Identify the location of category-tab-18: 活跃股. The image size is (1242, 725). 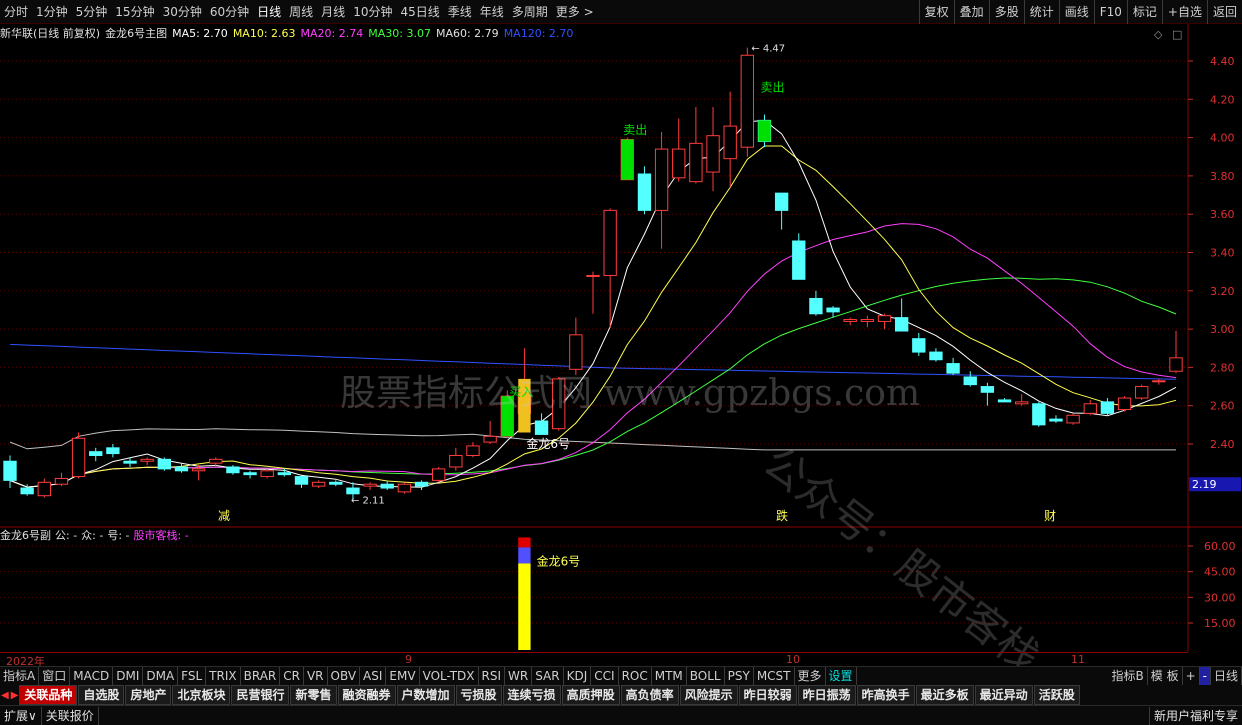
(1056, 695).